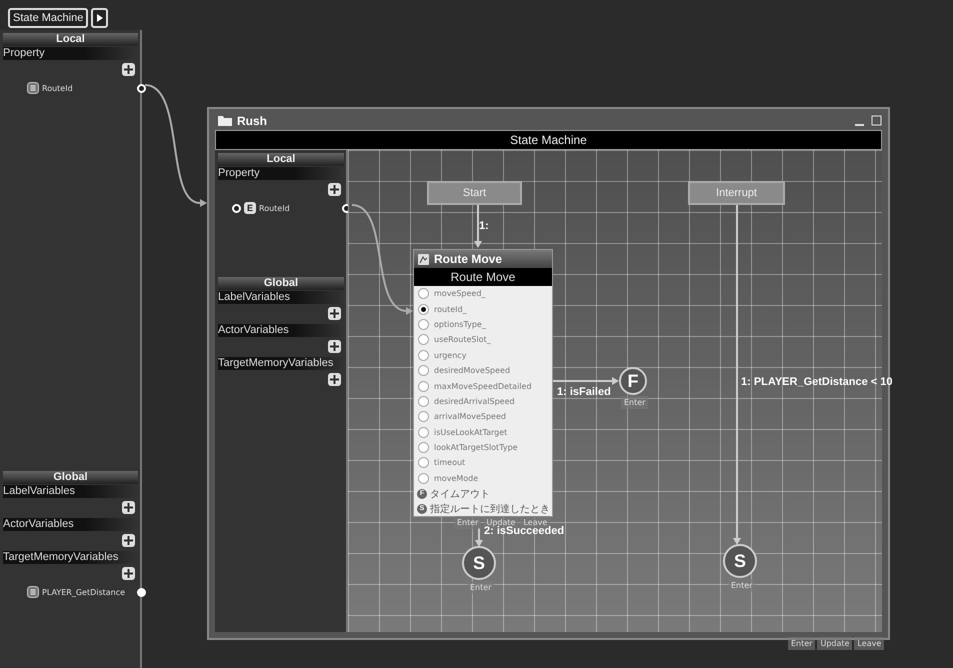 The image size is (953, 668). What do you see at coordinates (450, 309) in the screenshot?
I see `parameter-name: routeId_` at bounding box center [450, 309].